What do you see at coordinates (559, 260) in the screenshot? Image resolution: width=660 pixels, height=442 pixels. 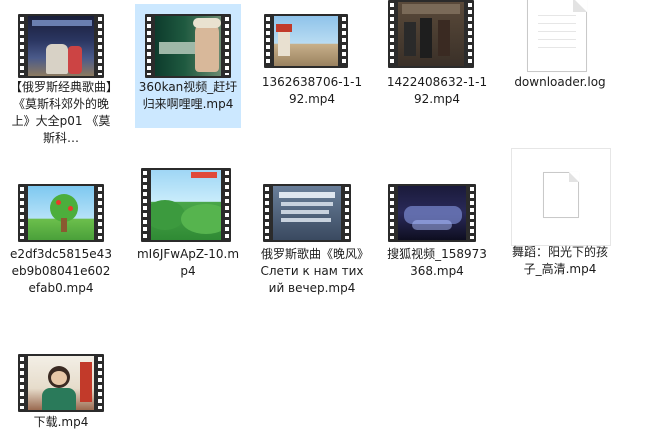 I see `file-name: 舞蹈：阳光下的孩子_高清.mp4` at bounding box center [559, 260].